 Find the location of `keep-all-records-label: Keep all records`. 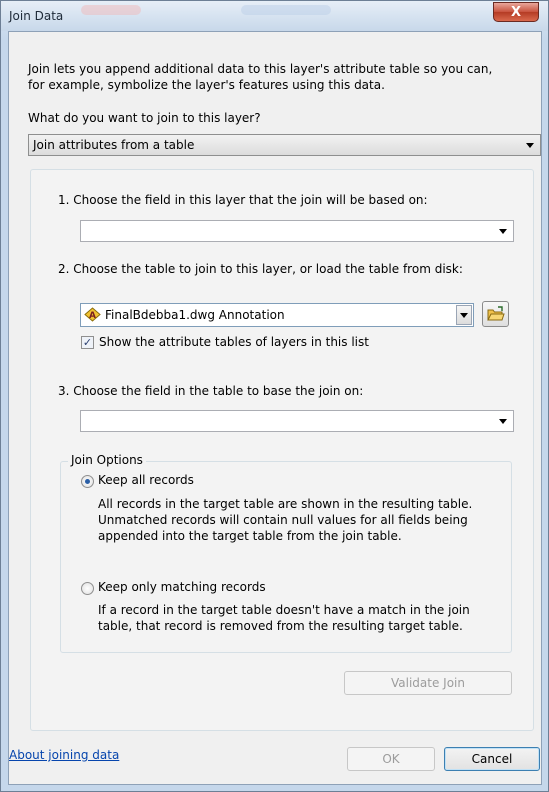

keep-all-records-label: Keep all records is located at coordinates (146, 480).